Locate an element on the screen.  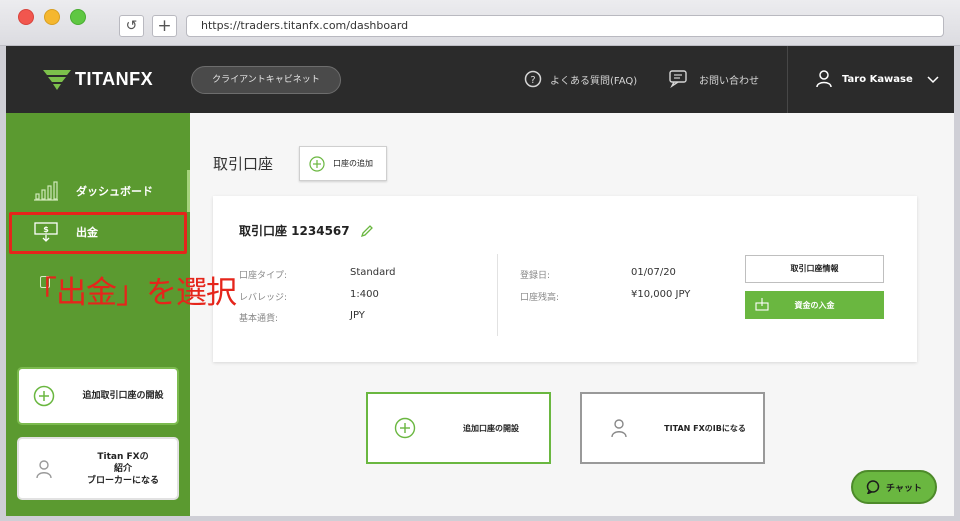
client-cabinet-button: クライアントキャビネット is located at coordinates (266, 80).